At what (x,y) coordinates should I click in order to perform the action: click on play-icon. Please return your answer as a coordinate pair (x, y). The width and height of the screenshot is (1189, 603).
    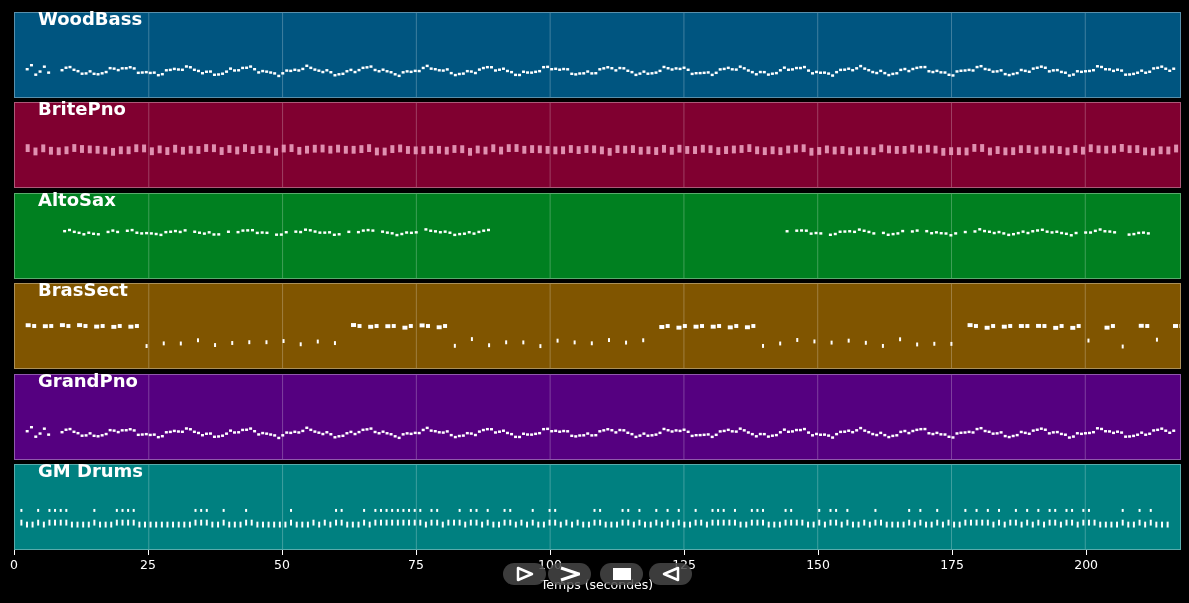
    Looking at the image, I should click on (524, 574).